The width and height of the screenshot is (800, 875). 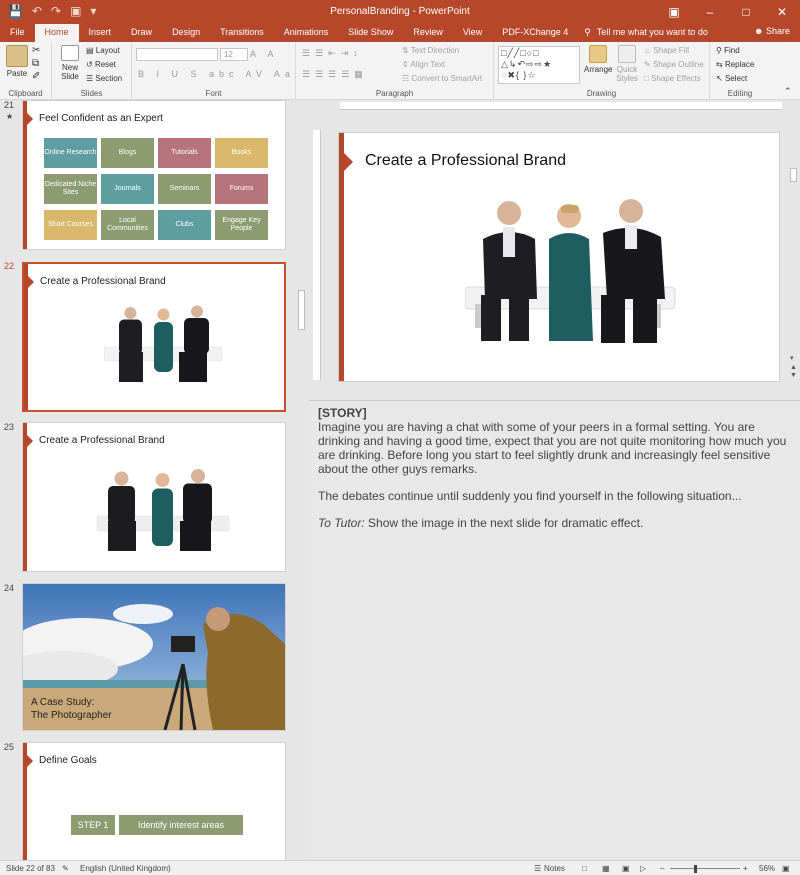 What do you see at coordinates (666, 50) in the screenshot?
I see `shape-fill-button: ♨ Shape Fill` at bounding box center [666, 50].